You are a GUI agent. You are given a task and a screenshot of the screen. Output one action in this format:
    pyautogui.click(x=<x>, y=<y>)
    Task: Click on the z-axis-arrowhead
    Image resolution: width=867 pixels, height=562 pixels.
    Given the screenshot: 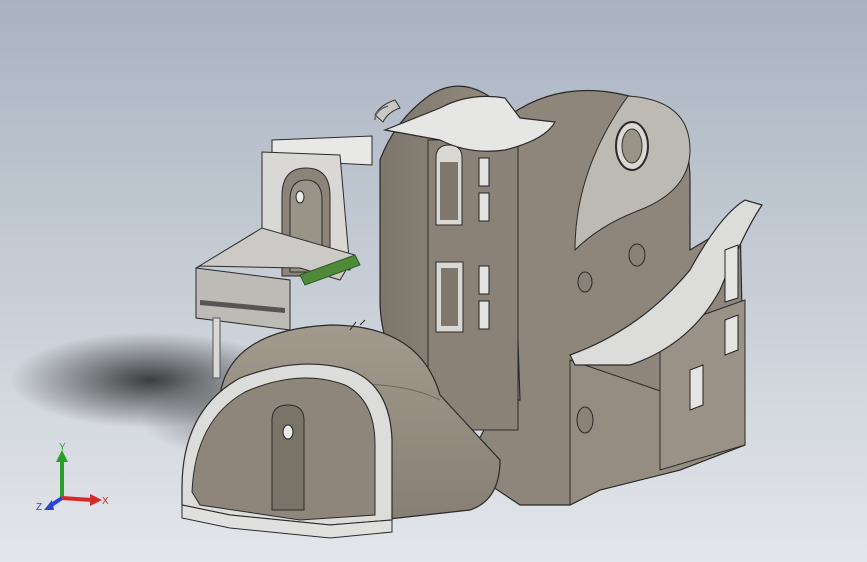 What is the action you would take?
    pyautogui.click(x=49, y=505)
    